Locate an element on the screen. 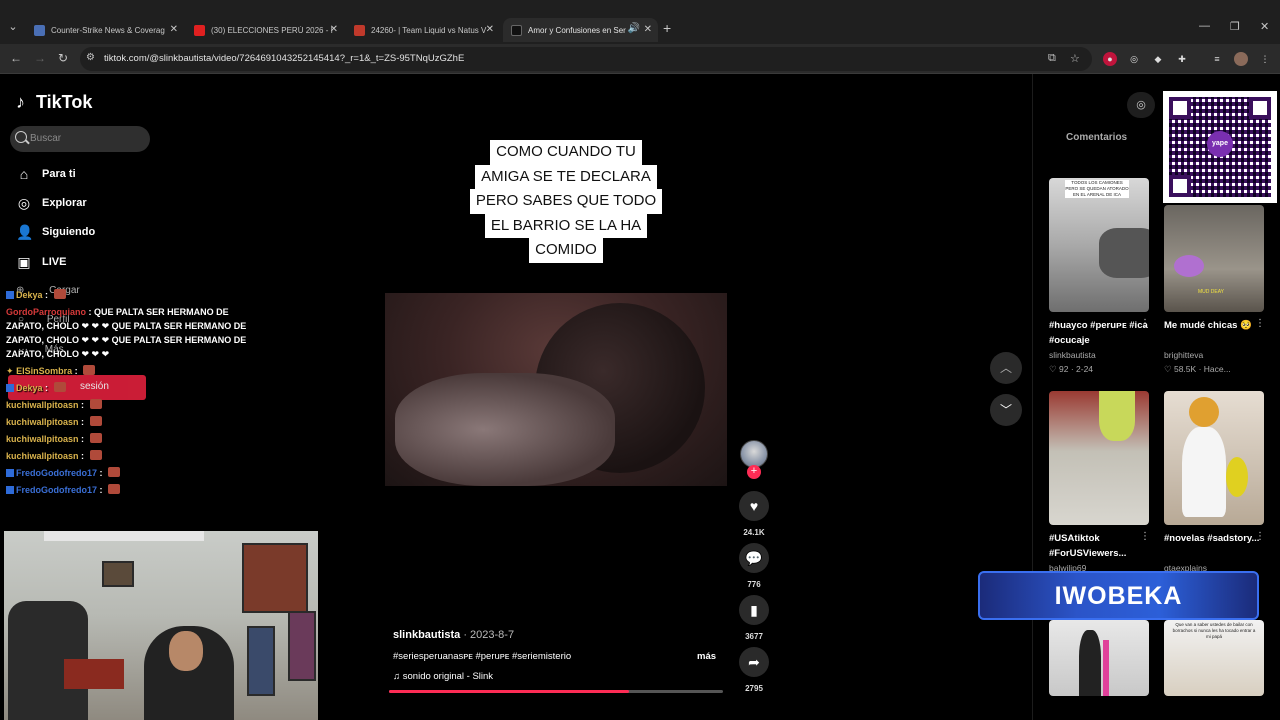 Image resolution: width=1280 pixels, height=720 pixels. author-avatar is located at coordinates (754, 454).